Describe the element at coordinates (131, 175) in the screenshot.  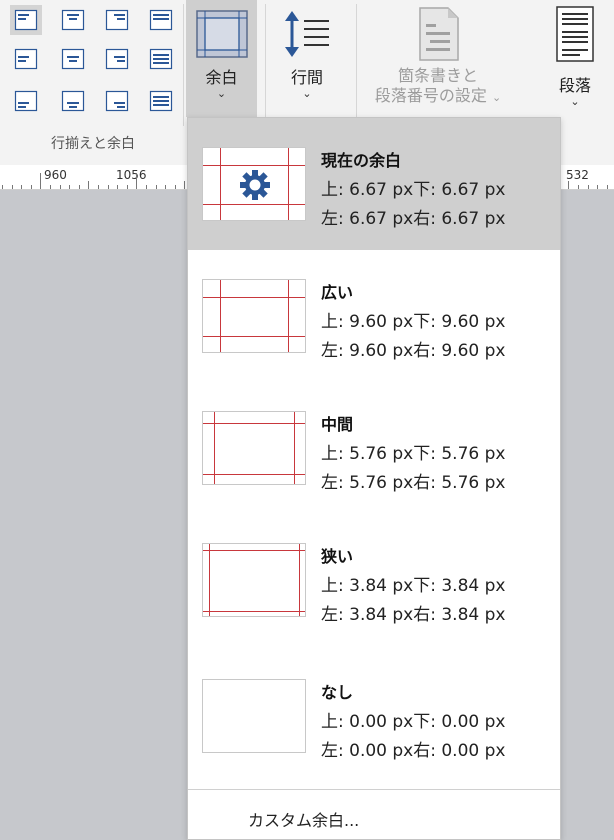
I see `ruler-label: 1056` at that location.